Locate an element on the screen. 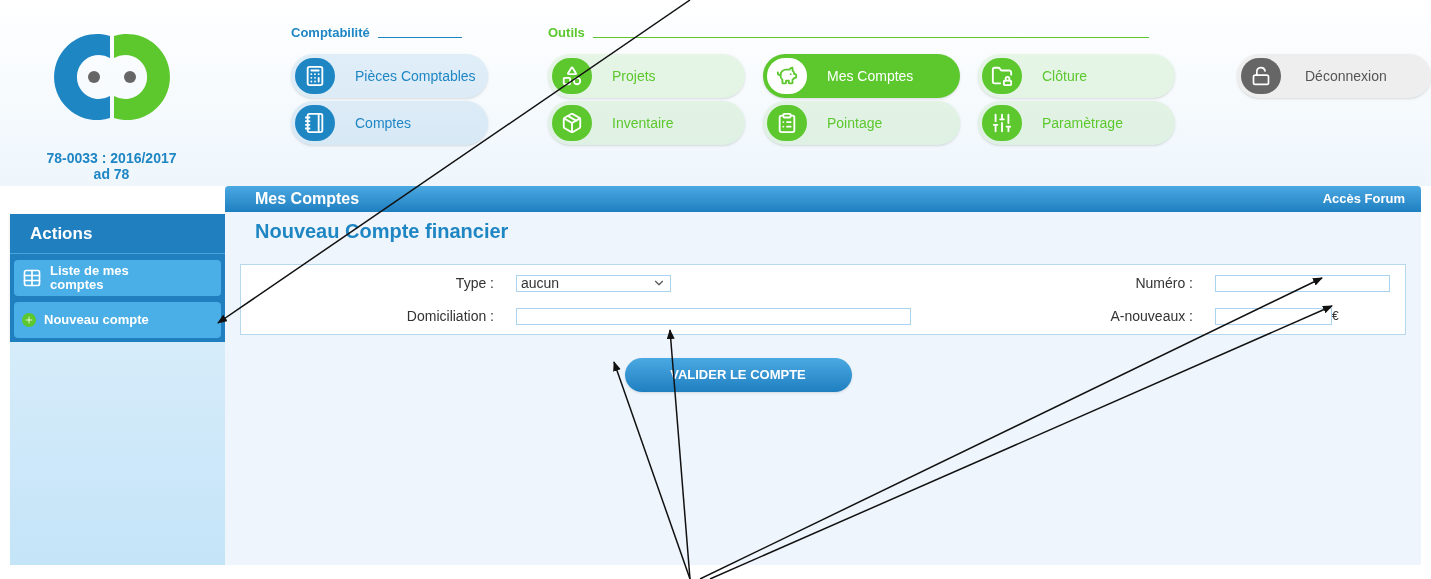  nav-button: Pointage is located at coordinates (861, 123).